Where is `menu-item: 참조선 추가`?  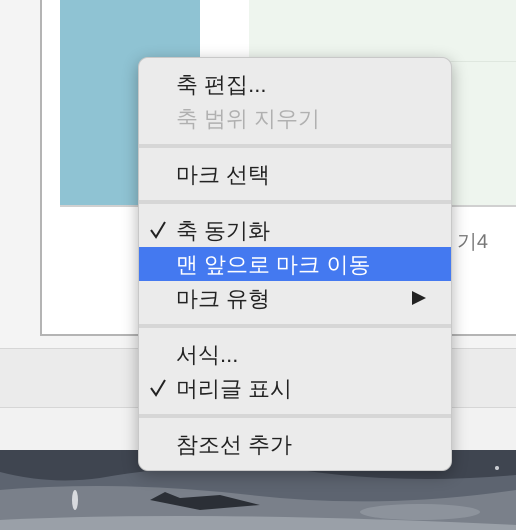 menu-item: 참조선 추가 is located at coordinates (295, 444).